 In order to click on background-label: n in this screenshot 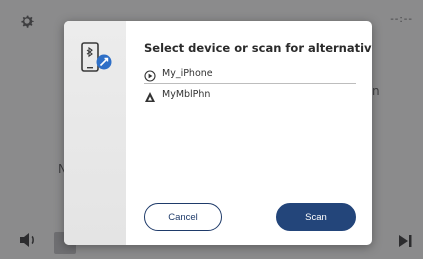, I will do `click(376, 91)`.